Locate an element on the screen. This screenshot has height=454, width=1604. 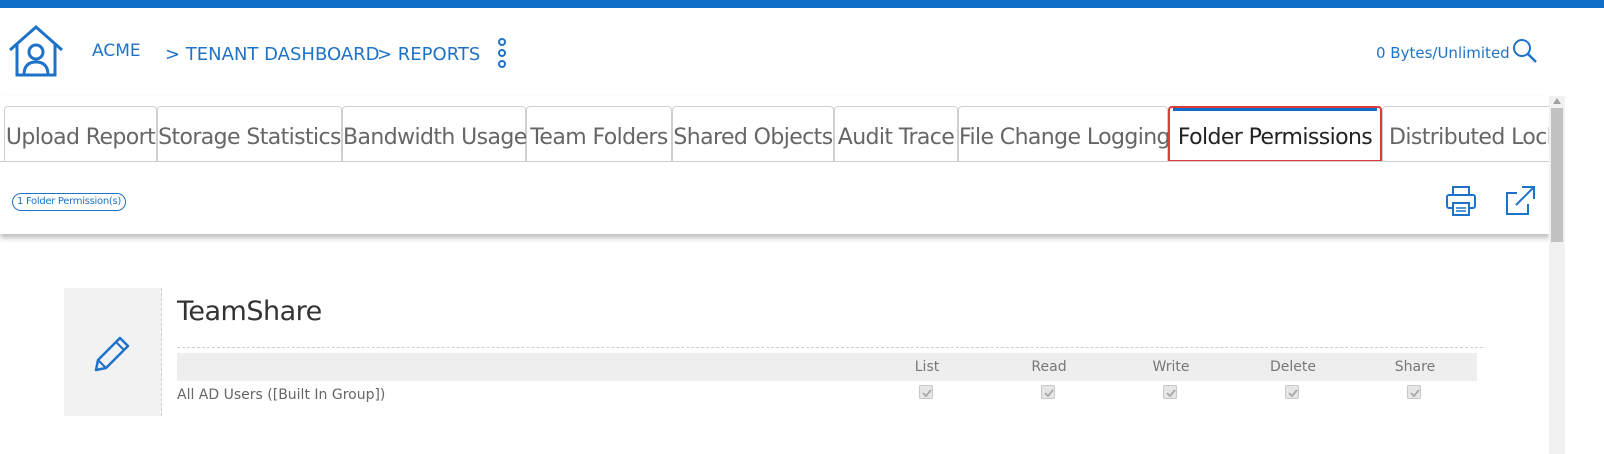
column-header-read: Read is located at coordinates (1049, 367).